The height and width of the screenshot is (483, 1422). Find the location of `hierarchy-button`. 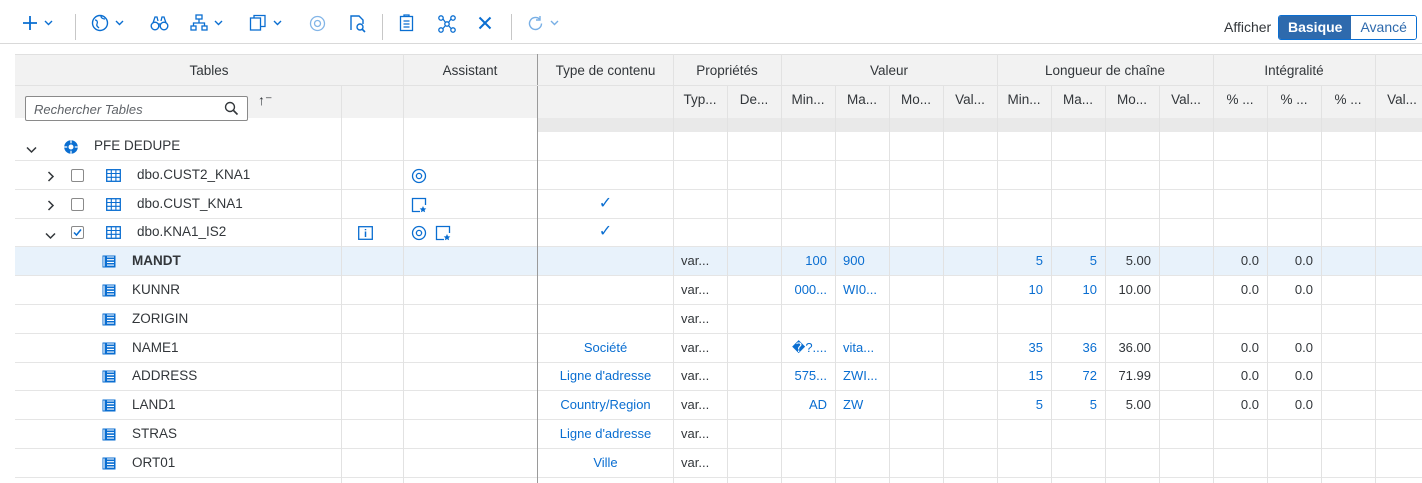

hierarchy-button is located at coordinates (206, 23).